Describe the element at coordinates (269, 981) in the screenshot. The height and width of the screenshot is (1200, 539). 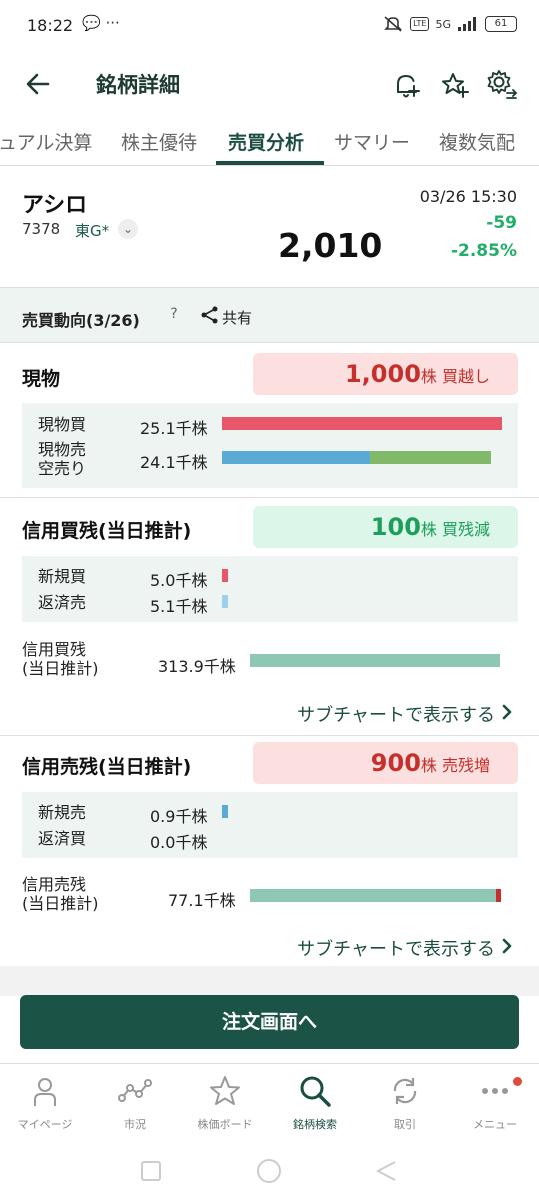
I see `next-section-peek` at that location.